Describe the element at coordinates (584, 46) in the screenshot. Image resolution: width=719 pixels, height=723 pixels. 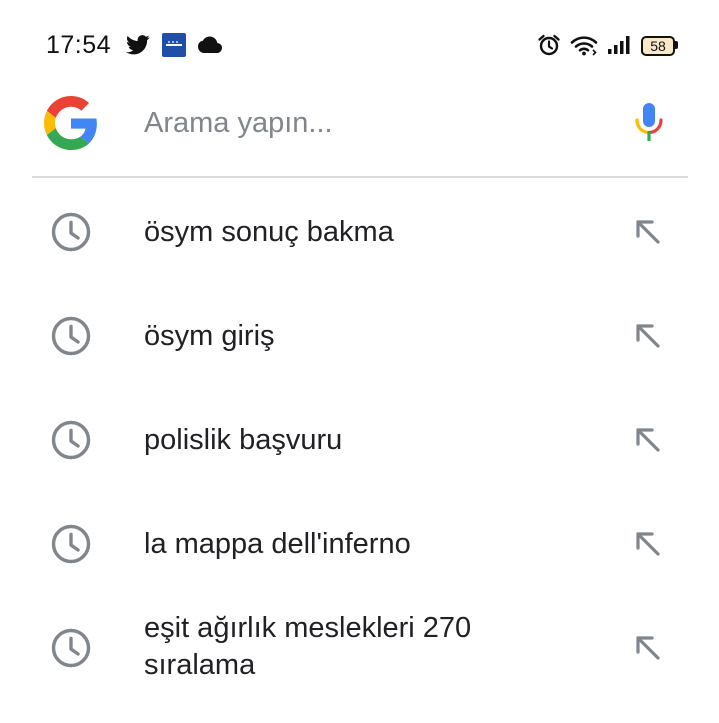
I see `wifi-icon` at that location.